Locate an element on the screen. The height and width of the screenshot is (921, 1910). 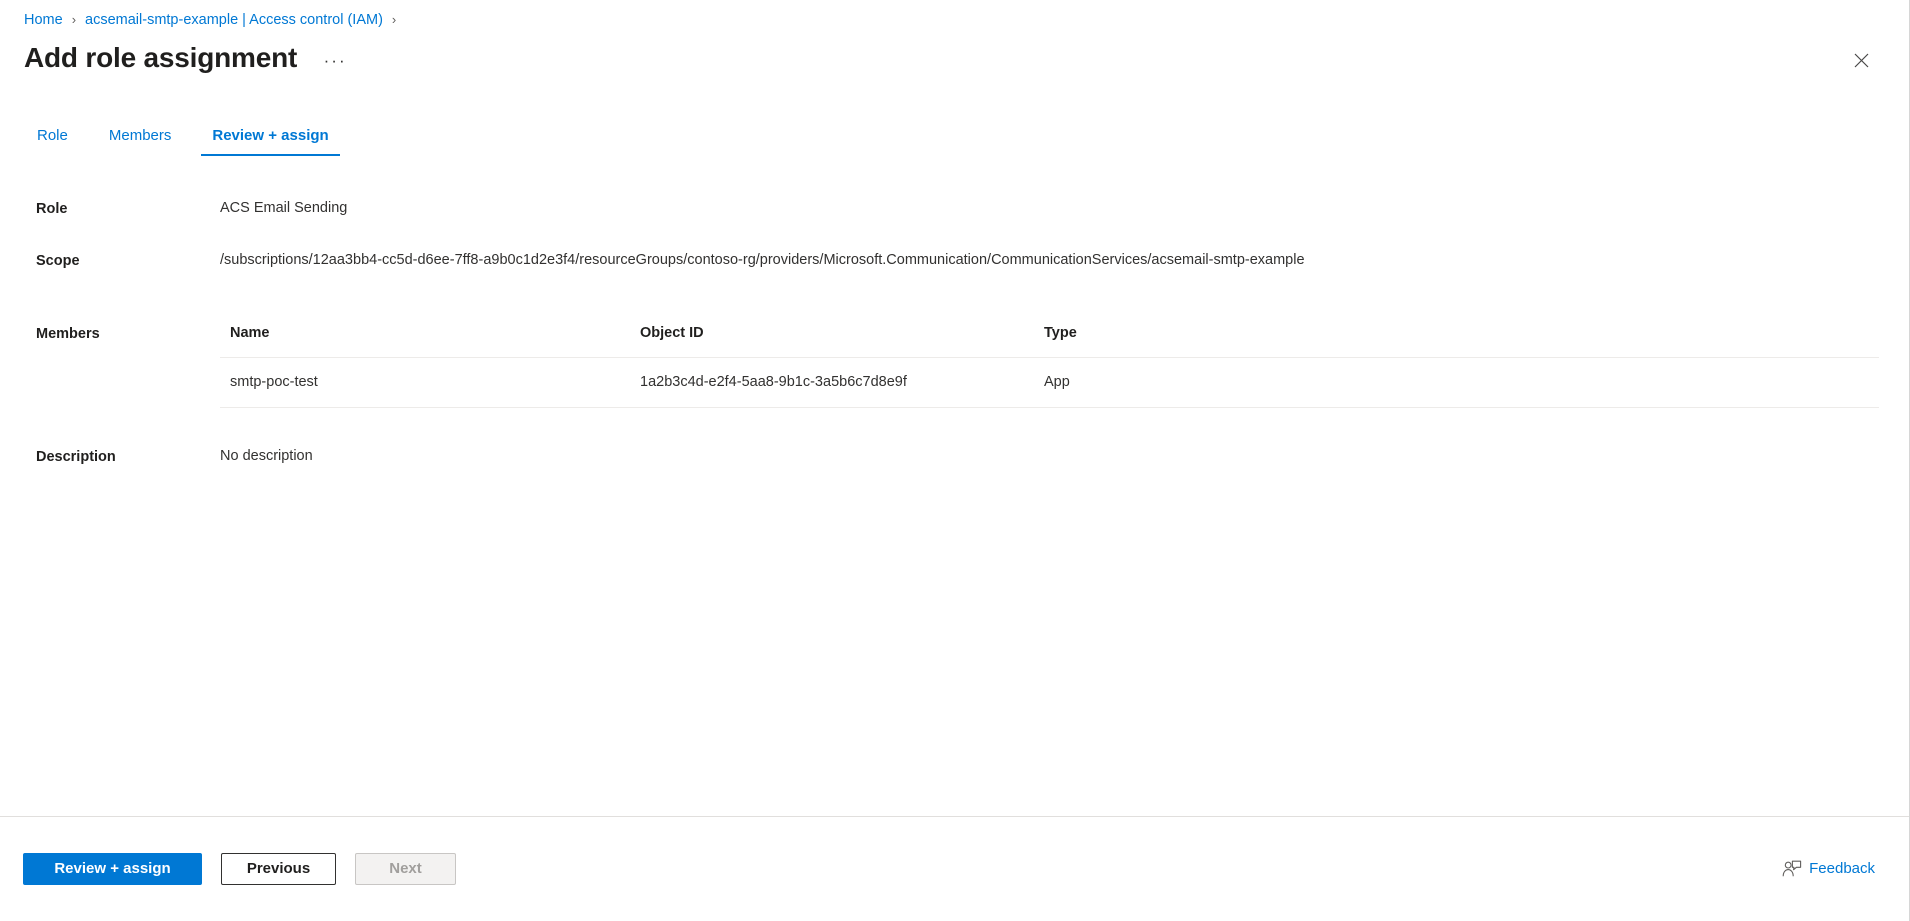
members-label: Members is located at coordinates (68, 334).